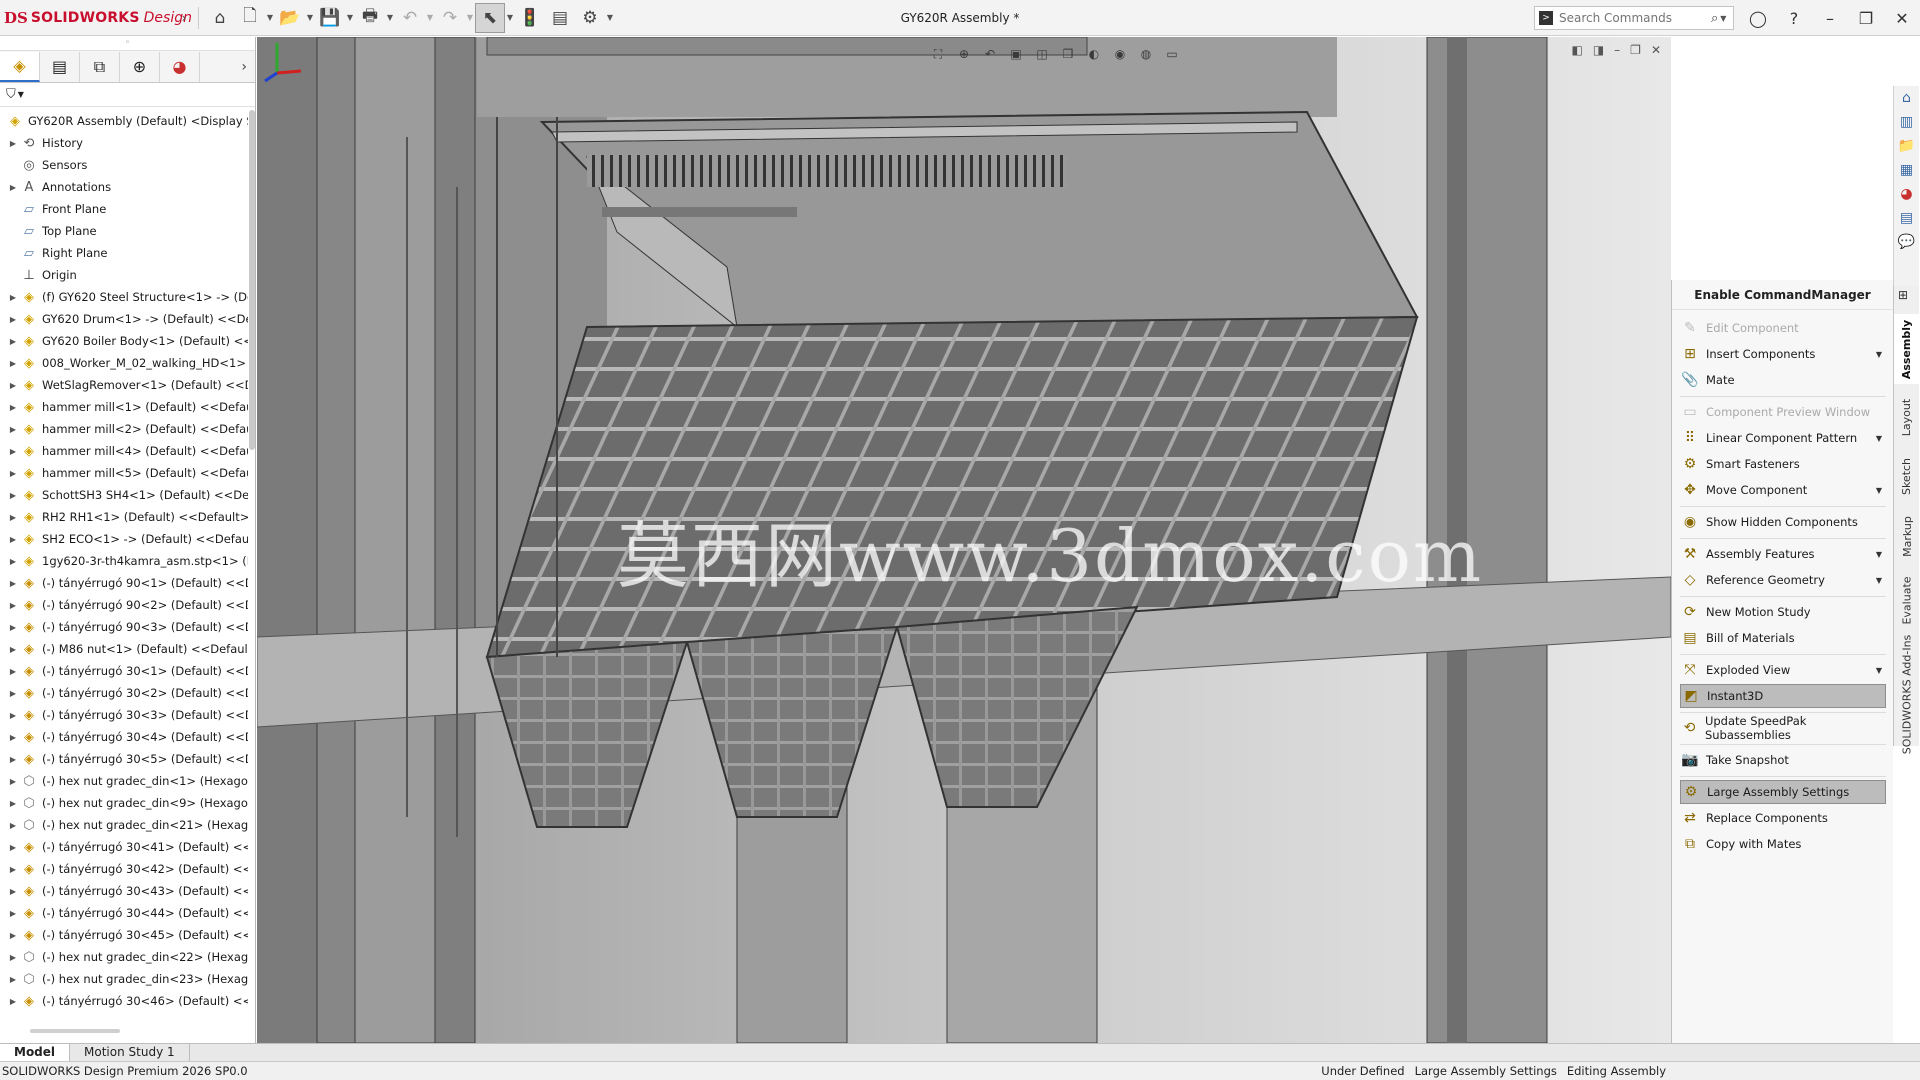  What do you see at coordinates (1906, 122) in the screenshot?
I see `design-library-icon: ▥` at bounding box center [1906, 122].